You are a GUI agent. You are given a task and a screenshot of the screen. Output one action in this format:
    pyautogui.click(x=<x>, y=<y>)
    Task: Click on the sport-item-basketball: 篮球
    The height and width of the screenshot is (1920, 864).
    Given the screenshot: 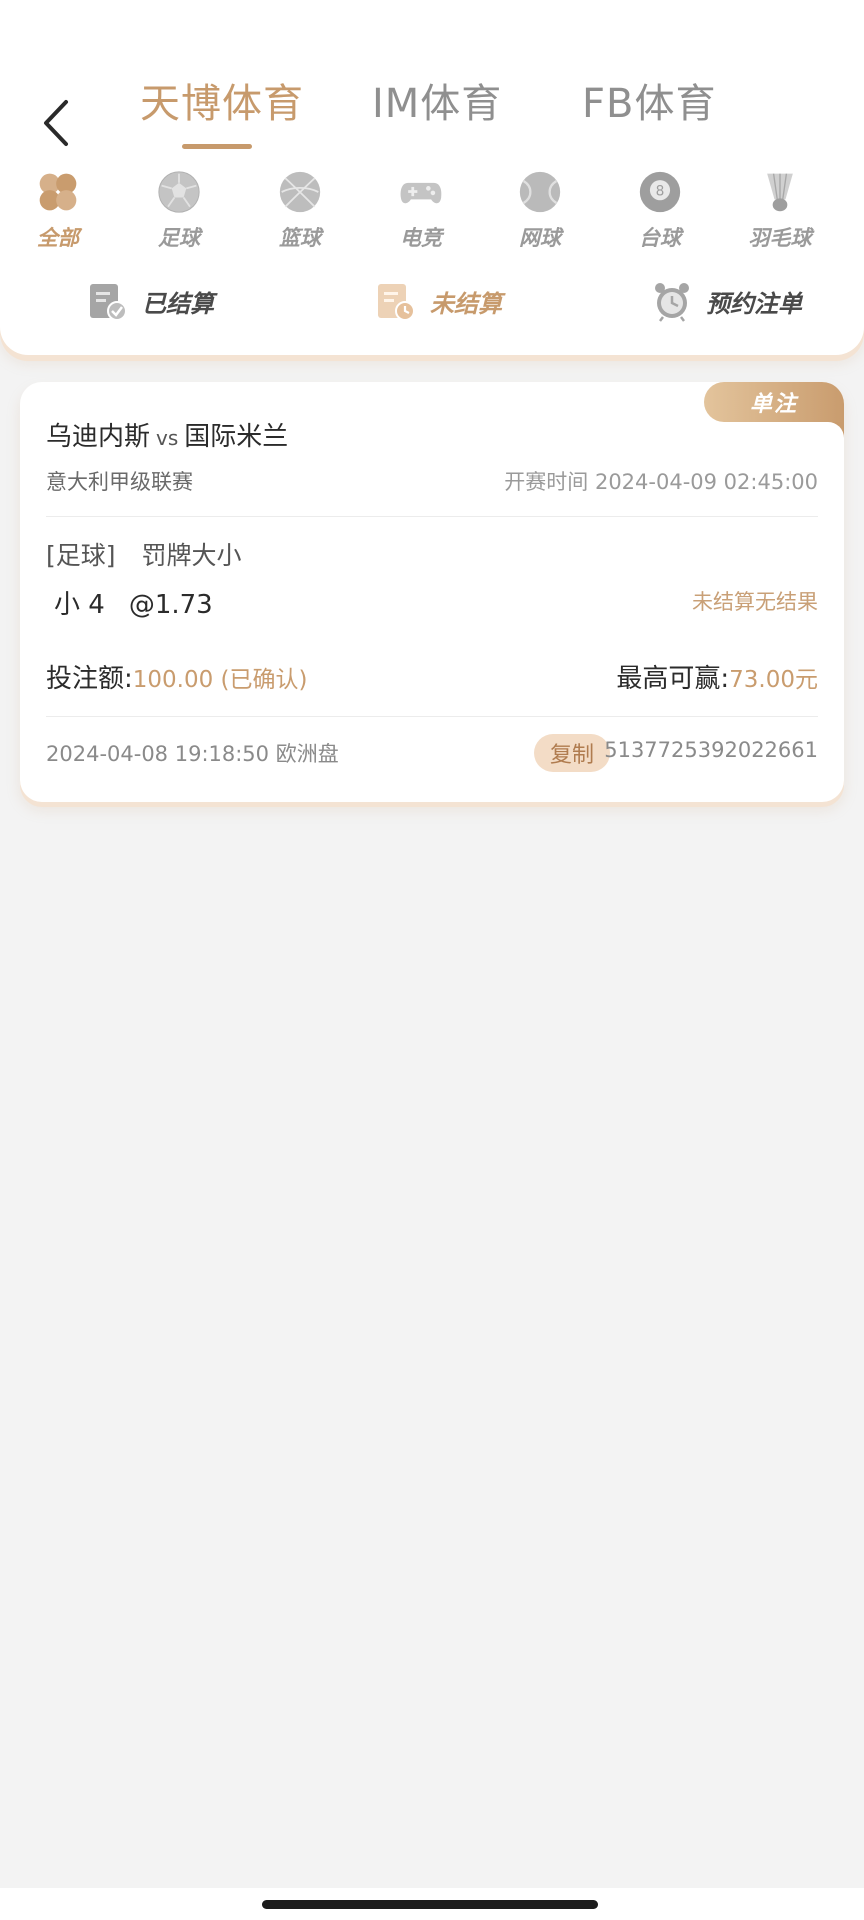 What is the action you would take?
    pyautogui.click(x=300, y=211)
    